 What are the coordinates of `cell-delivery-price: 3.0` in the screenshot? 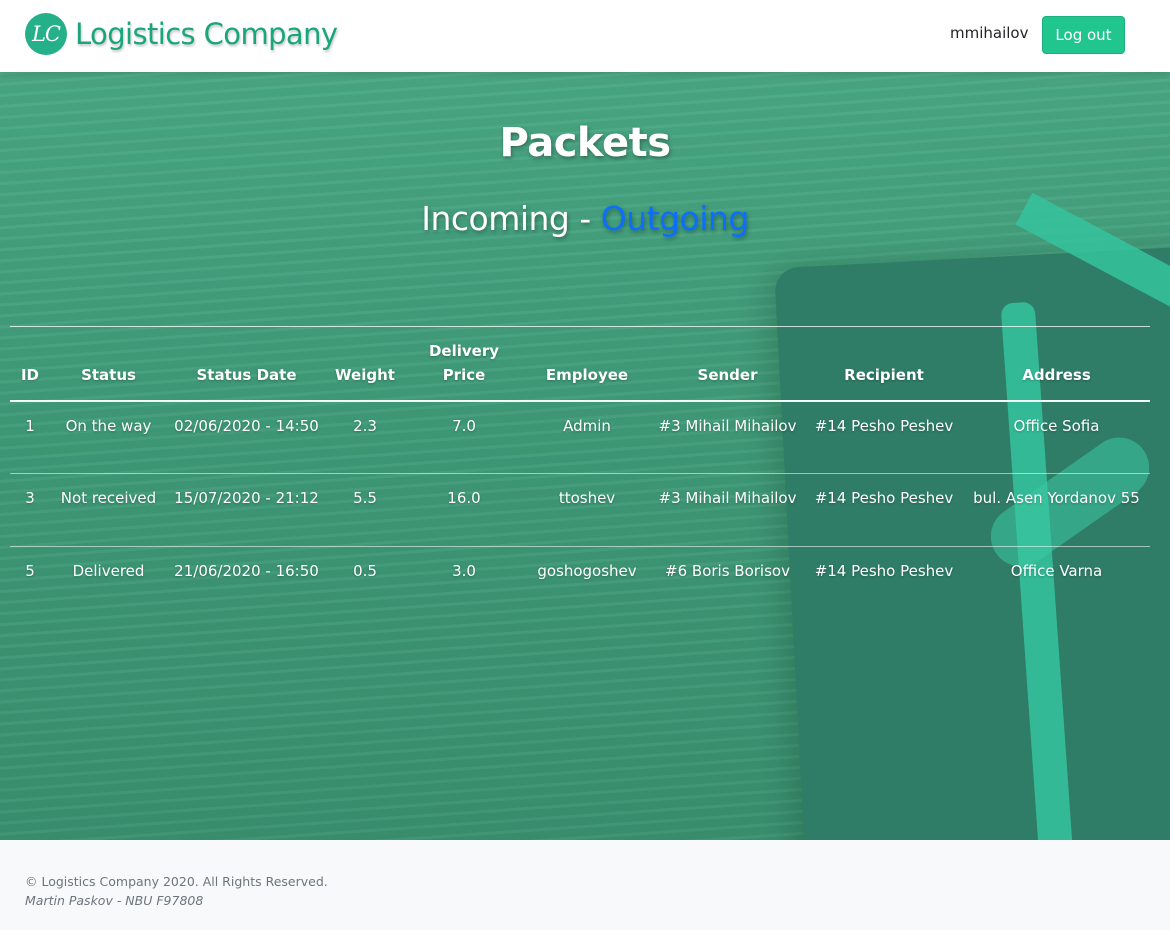 It's located at (464, 571).